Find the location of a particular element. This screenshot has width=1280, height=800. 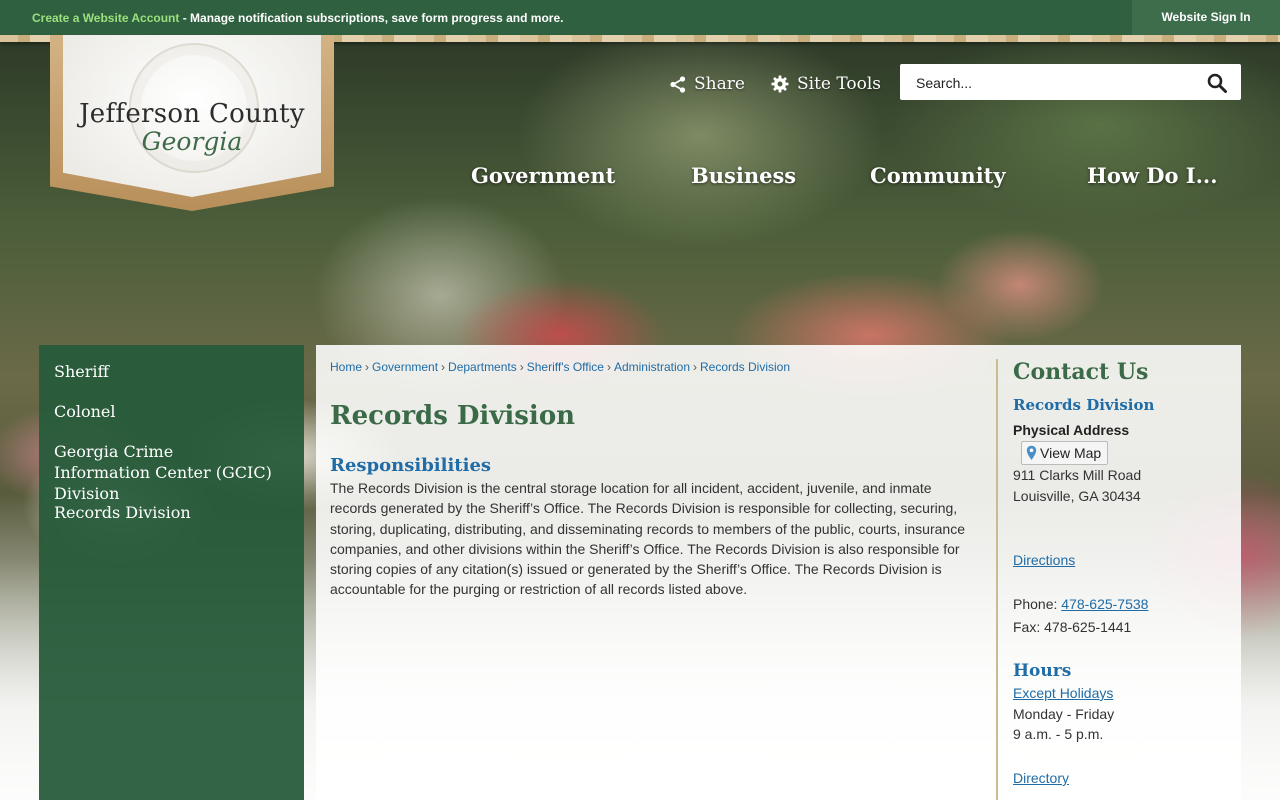

logo-title: Jefferson County is located at coordinates (192, 114).